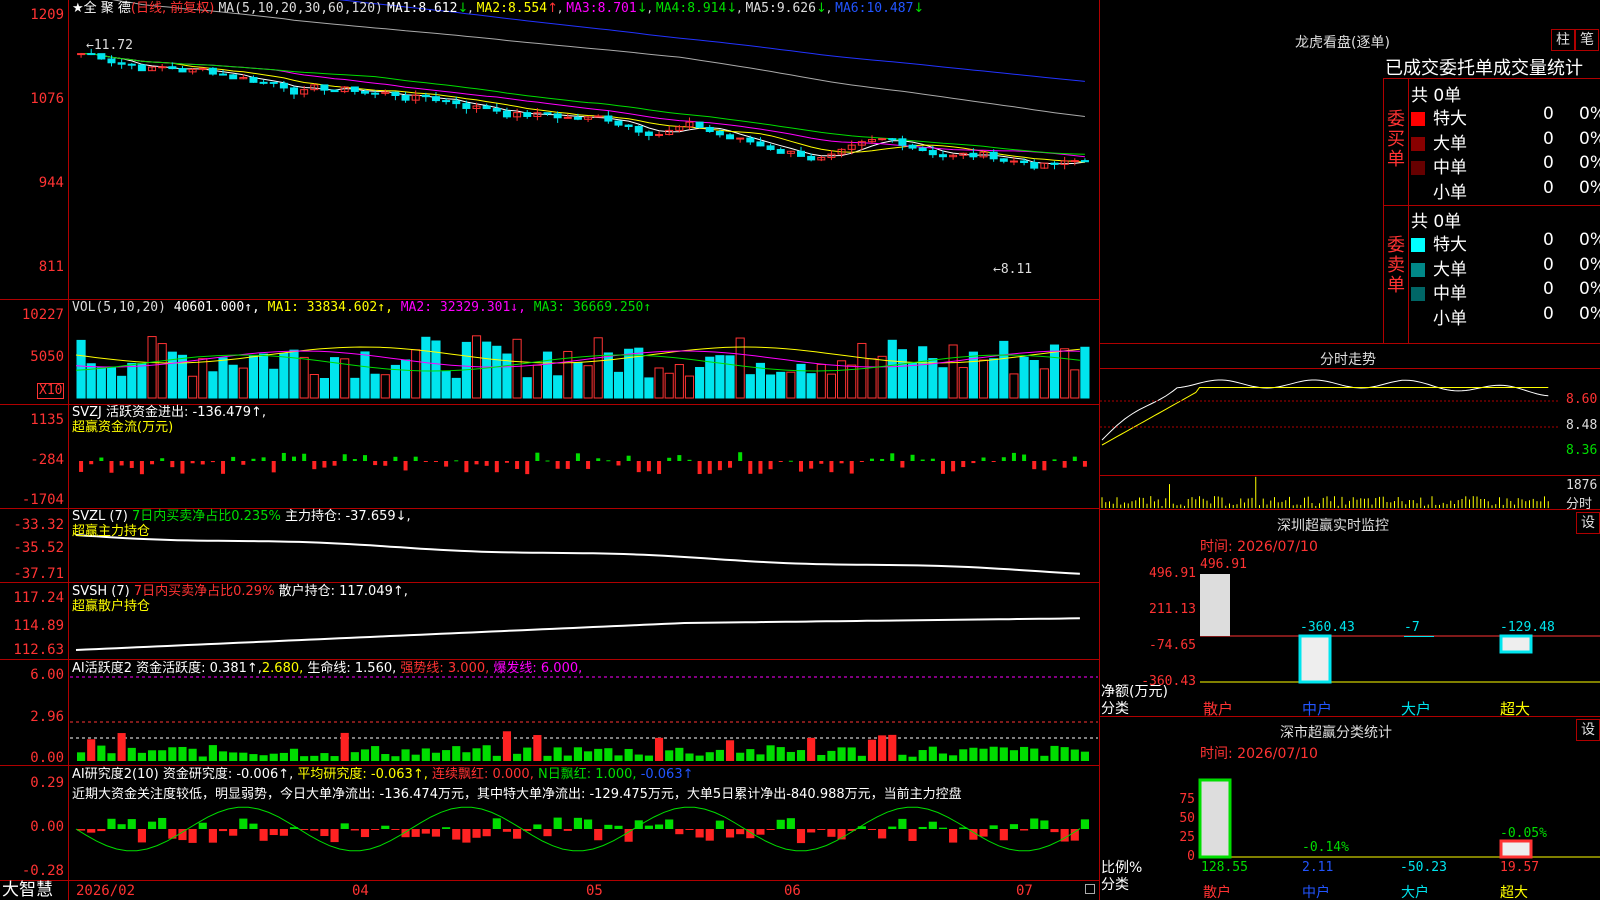 The image size is (1600, 900). Describe the element at coordinates (42, 500) in the screenshot. I see `svzj-ytick: -1704` at that location.